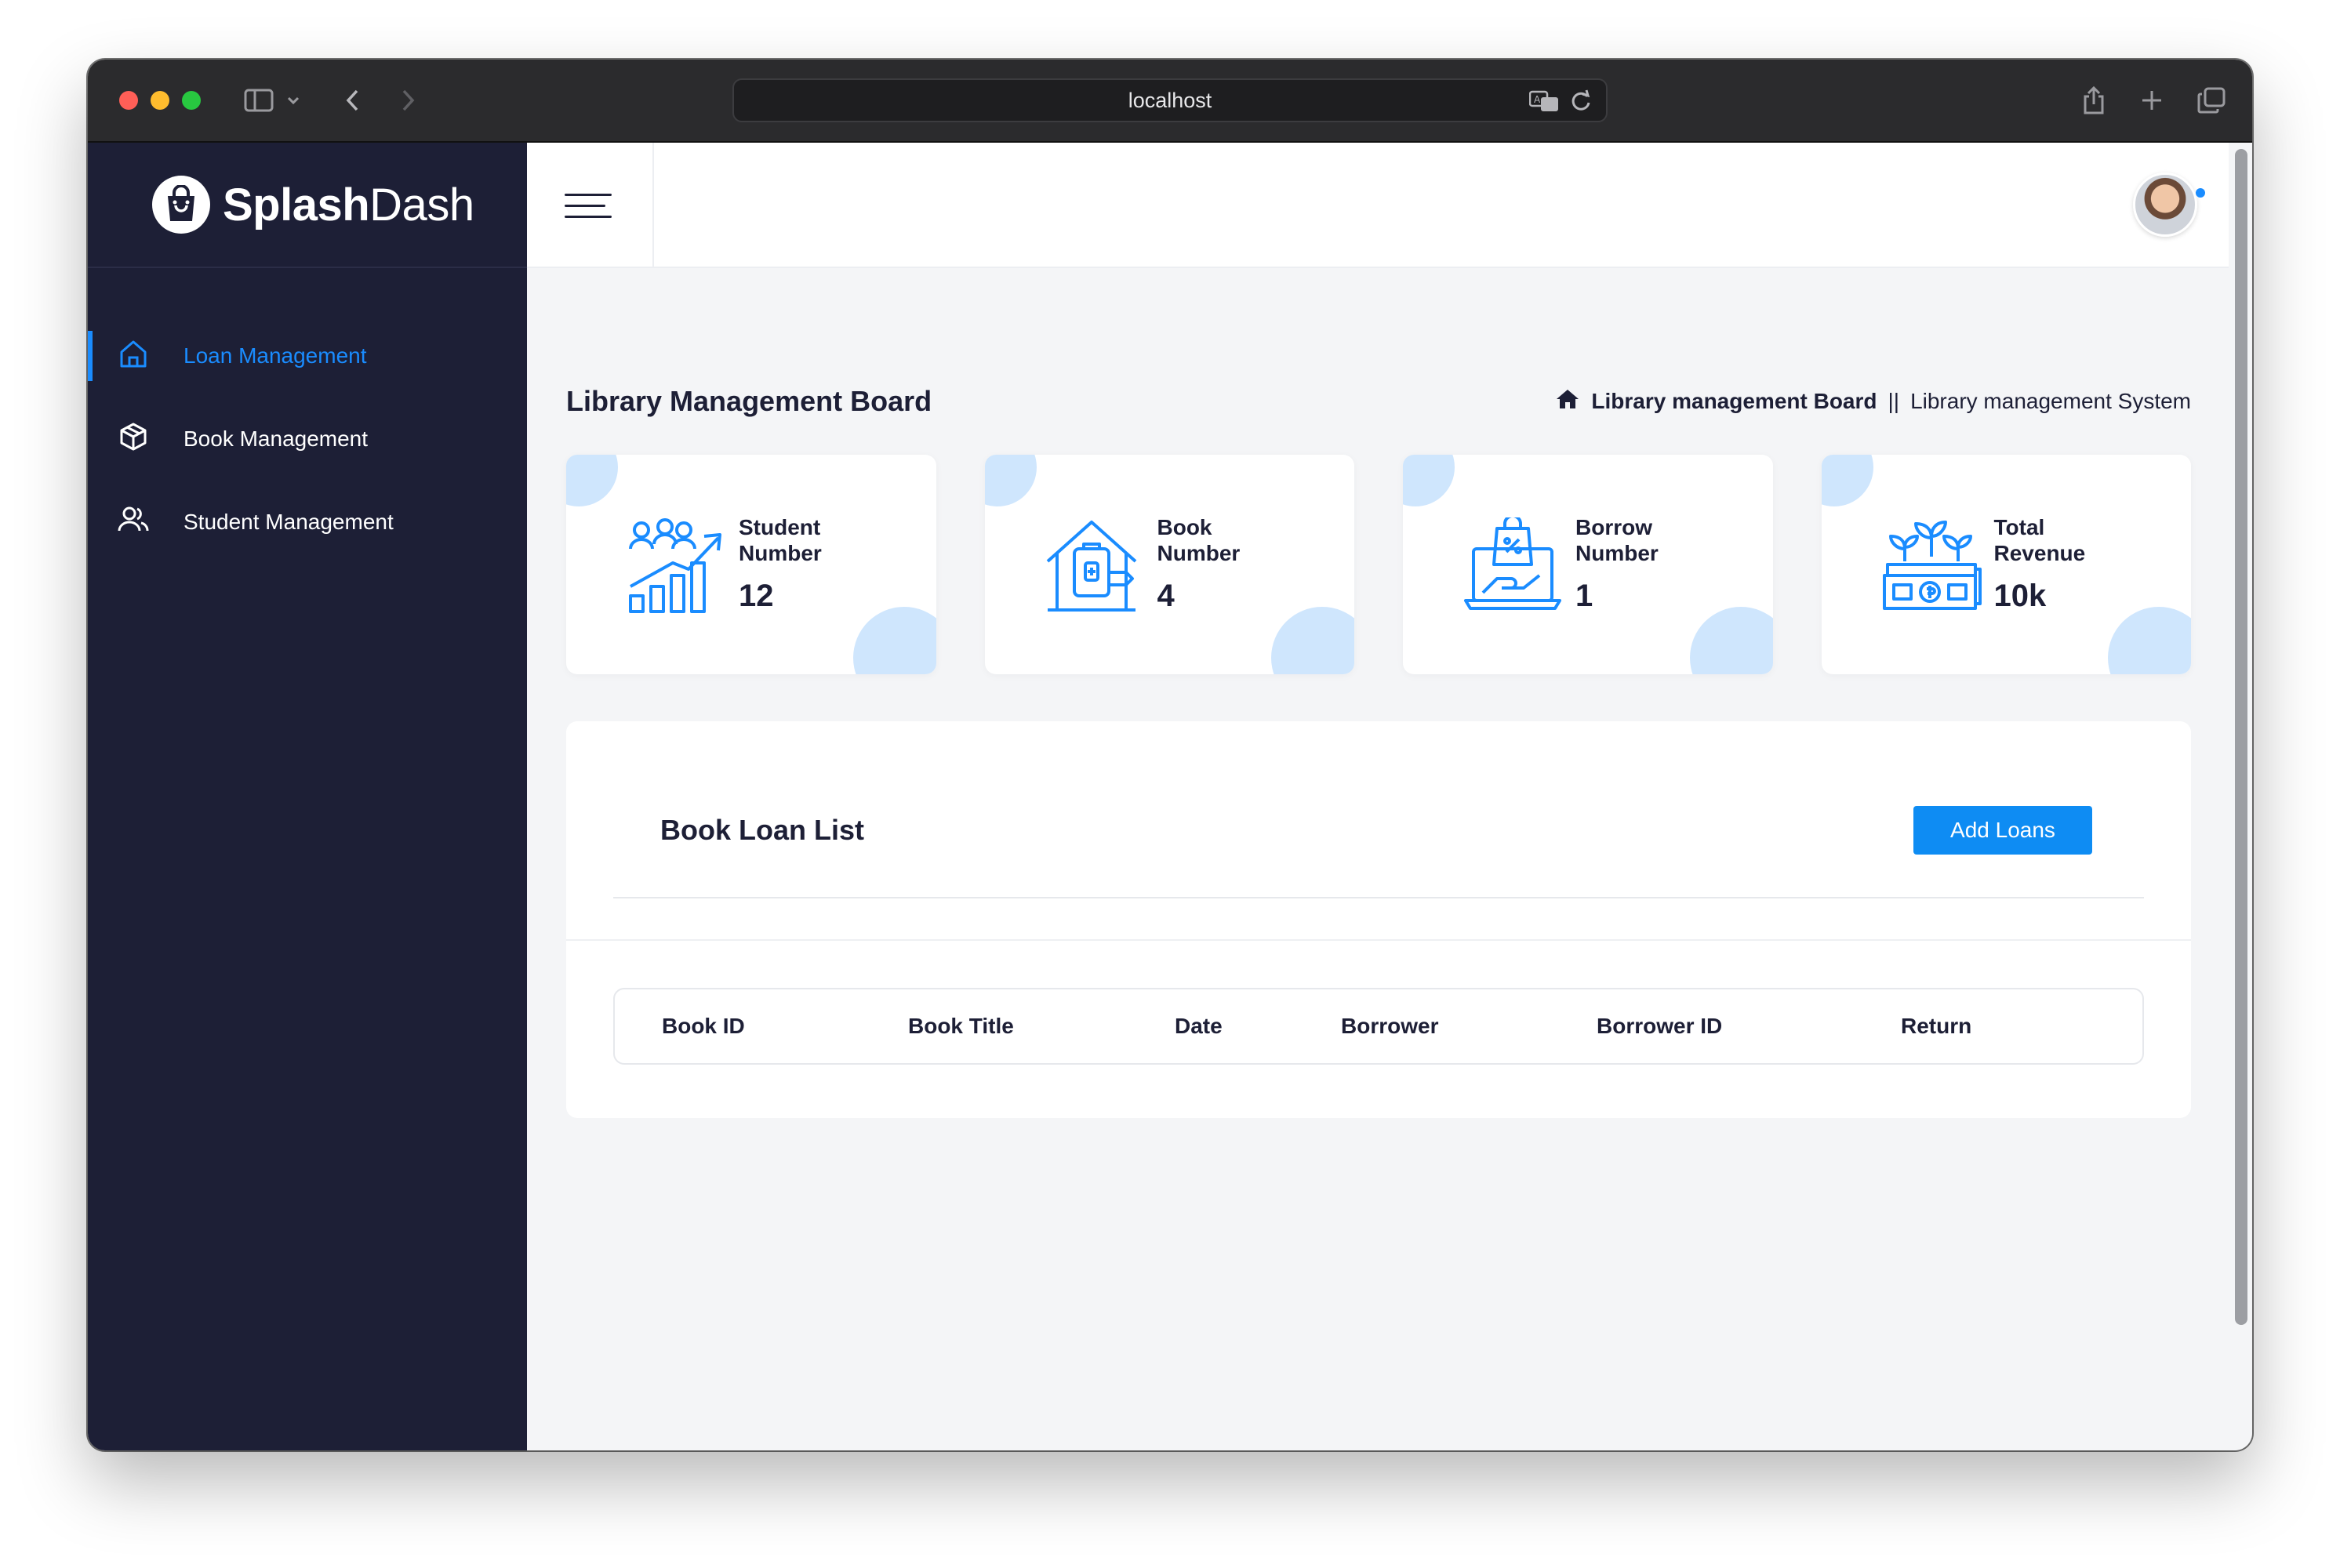 This screenshot has height=1568, width=2340. Describe the element at coordinates (421, 204) in the screenshot. I see `brand-name-light: Dash` at that location.